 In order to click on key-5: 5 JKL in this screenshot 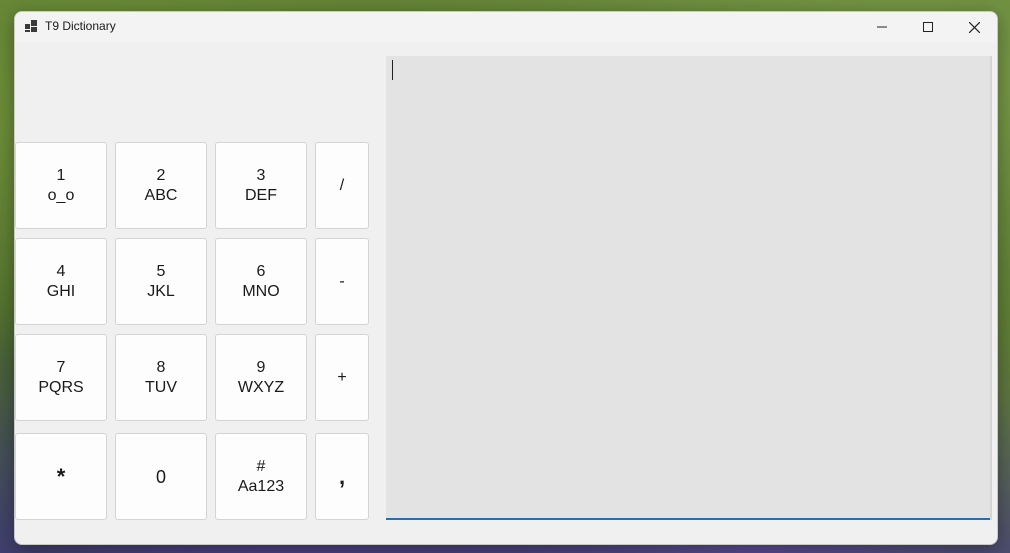, I will do `click(161, 281)`.